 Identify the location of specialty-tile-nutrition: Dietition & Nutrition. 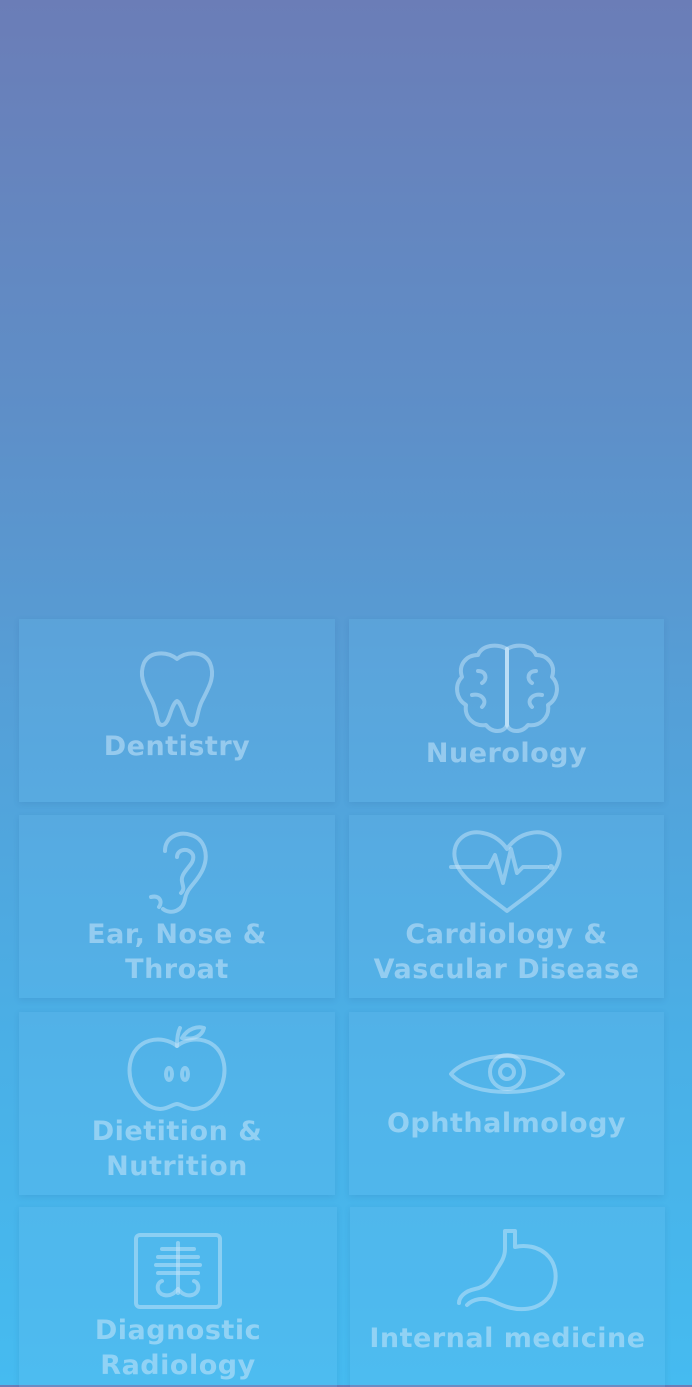
(177, 1103).